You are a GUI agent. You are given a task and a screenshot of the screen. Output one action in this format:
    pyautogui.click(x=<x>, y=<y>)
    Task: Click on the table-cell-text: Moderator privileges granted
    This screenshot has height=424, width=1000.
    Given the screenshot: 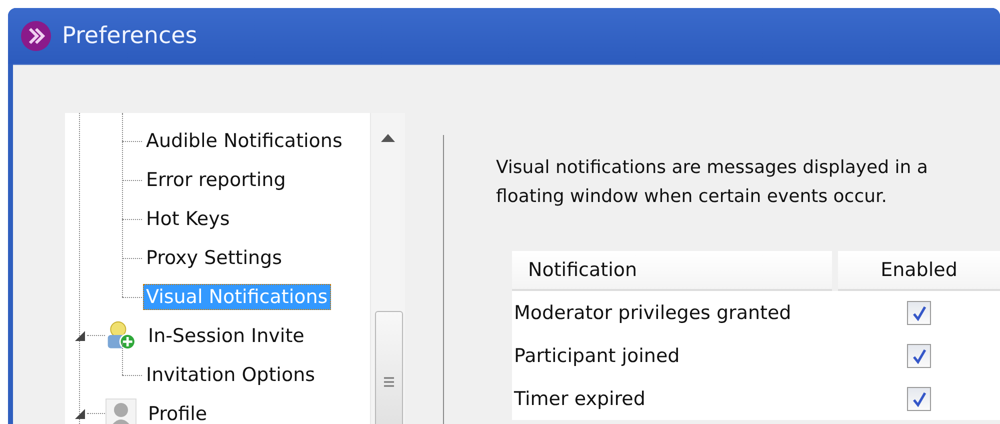 What is the action you would take?
    pyautogui.click(x=652, y=313)
    